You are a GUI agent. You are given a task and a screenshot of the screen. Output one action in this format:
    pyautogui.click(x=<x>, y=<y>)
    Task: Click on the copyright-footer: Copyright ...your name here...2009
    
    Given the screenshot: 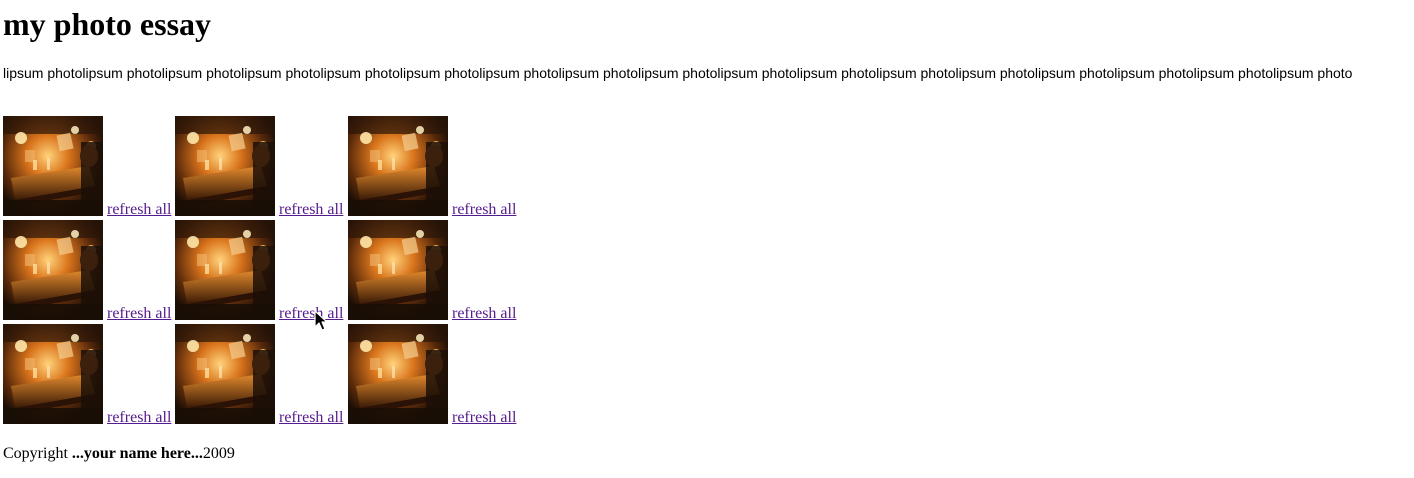 What is the action you would take?
    pyautogui.click(x=119, y=454)
    